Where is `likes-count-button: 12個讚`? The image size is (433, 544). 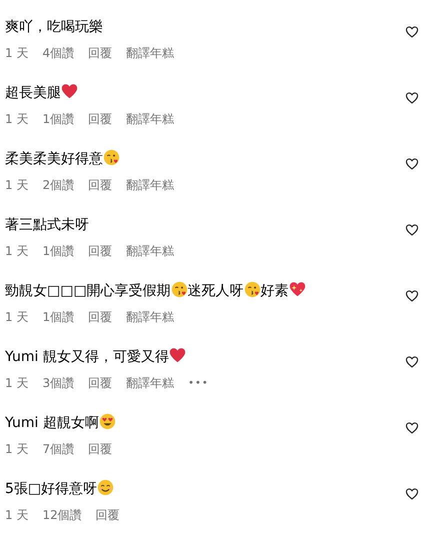
likes-count-button: 12個讚 is located at coordinates (62, 515).